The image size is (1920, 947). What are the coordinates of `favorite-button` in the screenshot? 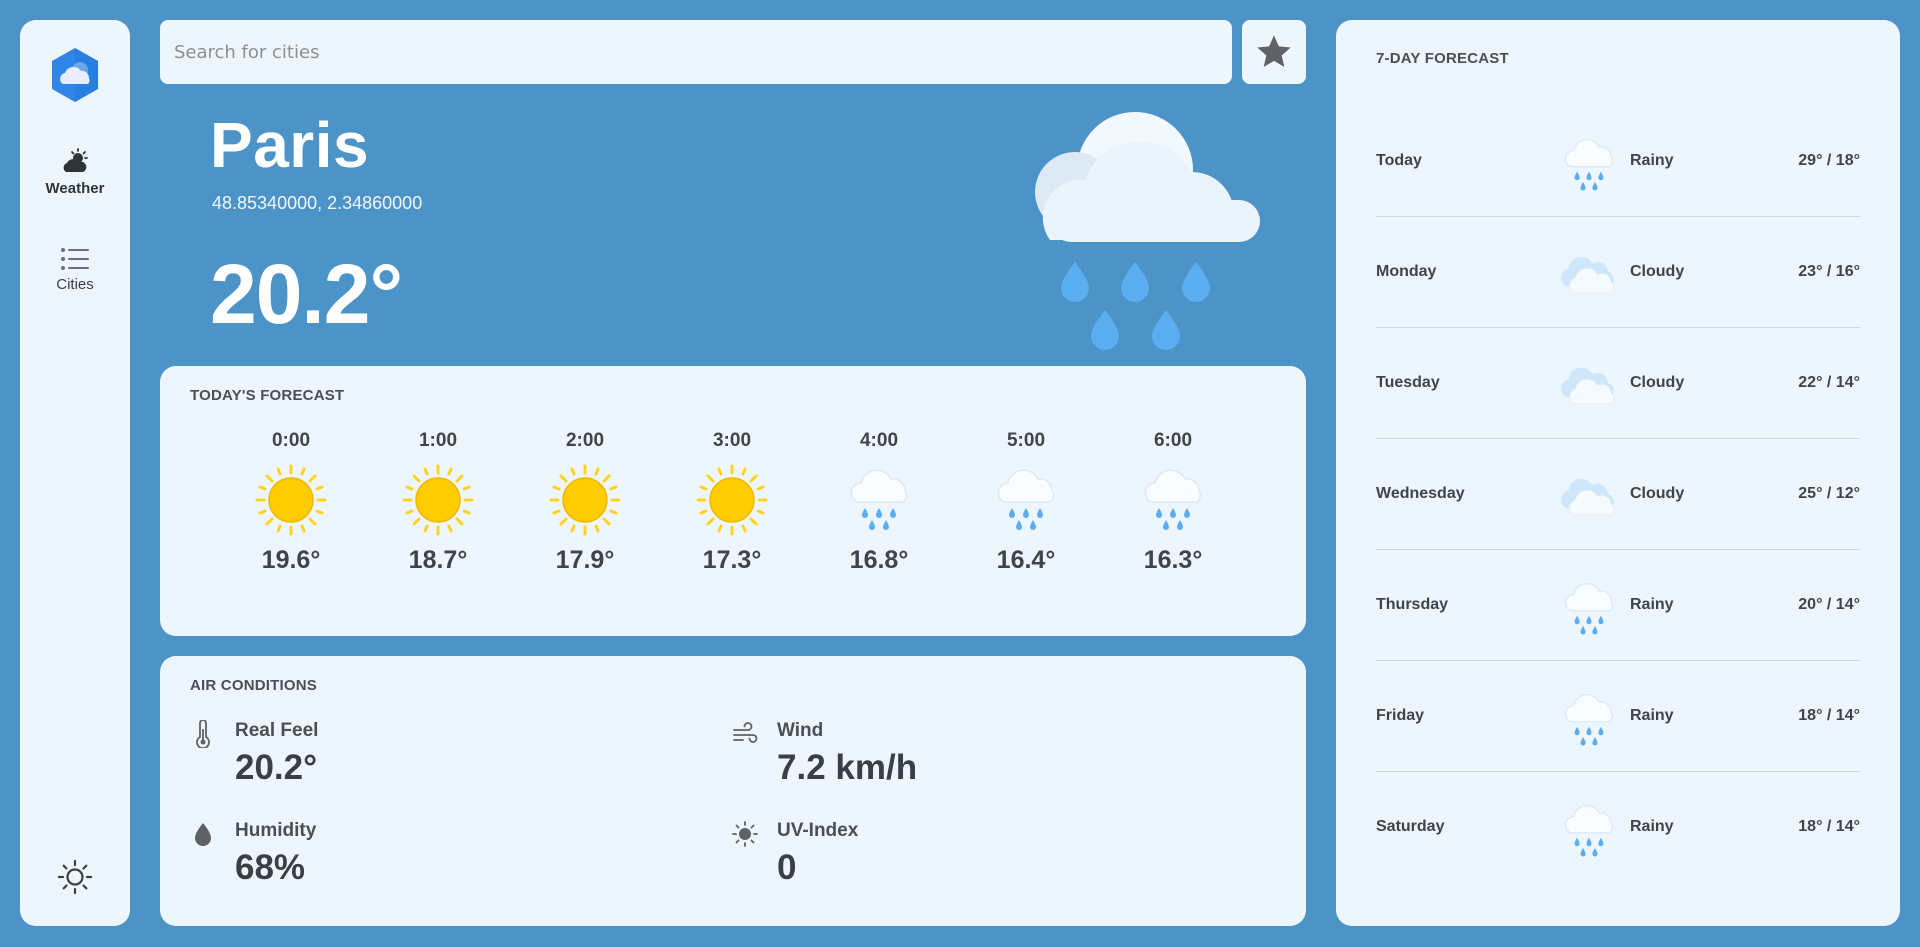 It's located at (1274, 52).